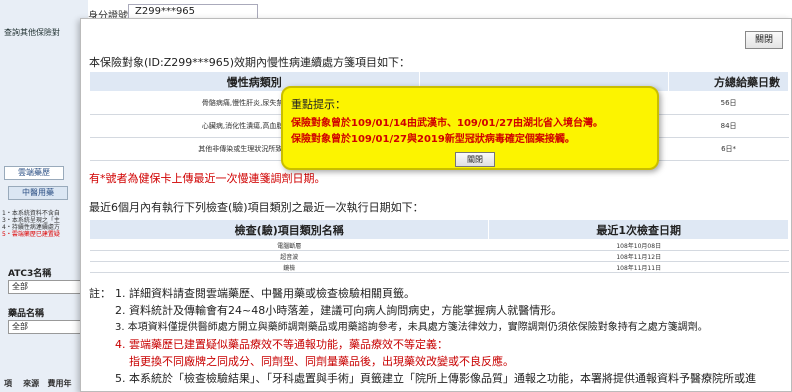  I want to click on background-note: 4・持續性病連續處方, so click(31, 227).